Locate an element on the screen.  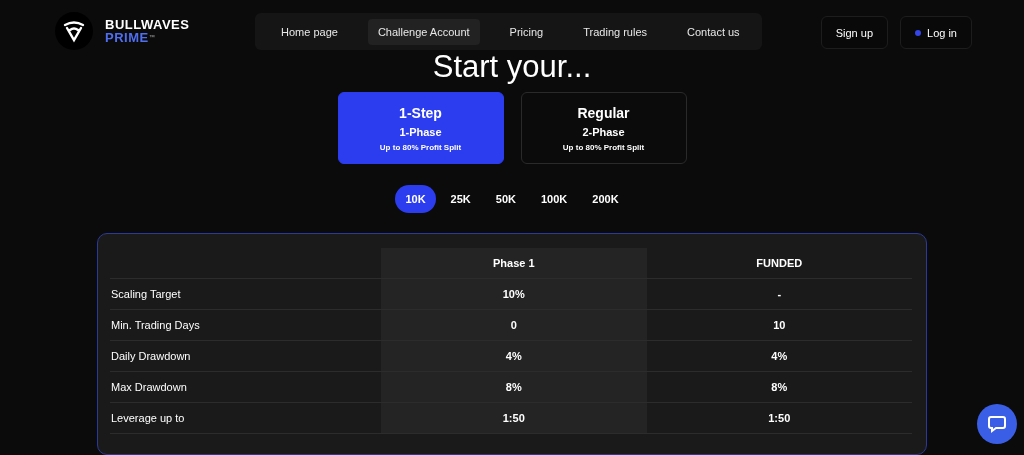
brand-name: BULLWAVES is located at coordinates (147, 24).